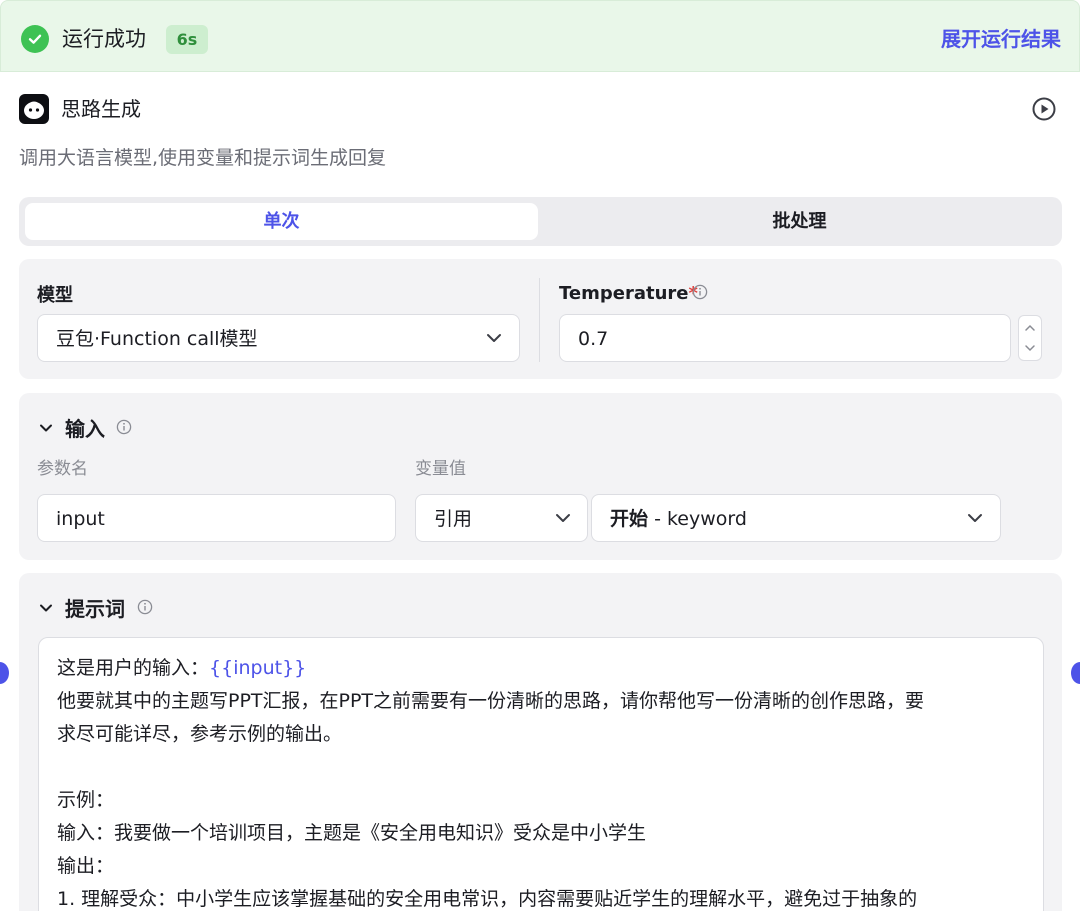 The height and width of the screenshot is (911, 1080). Describe the element at coordinates (200, 734) in the screenshot. I see `prompt-line: 求尽可能详尽，参考示例的输出。` at that location.